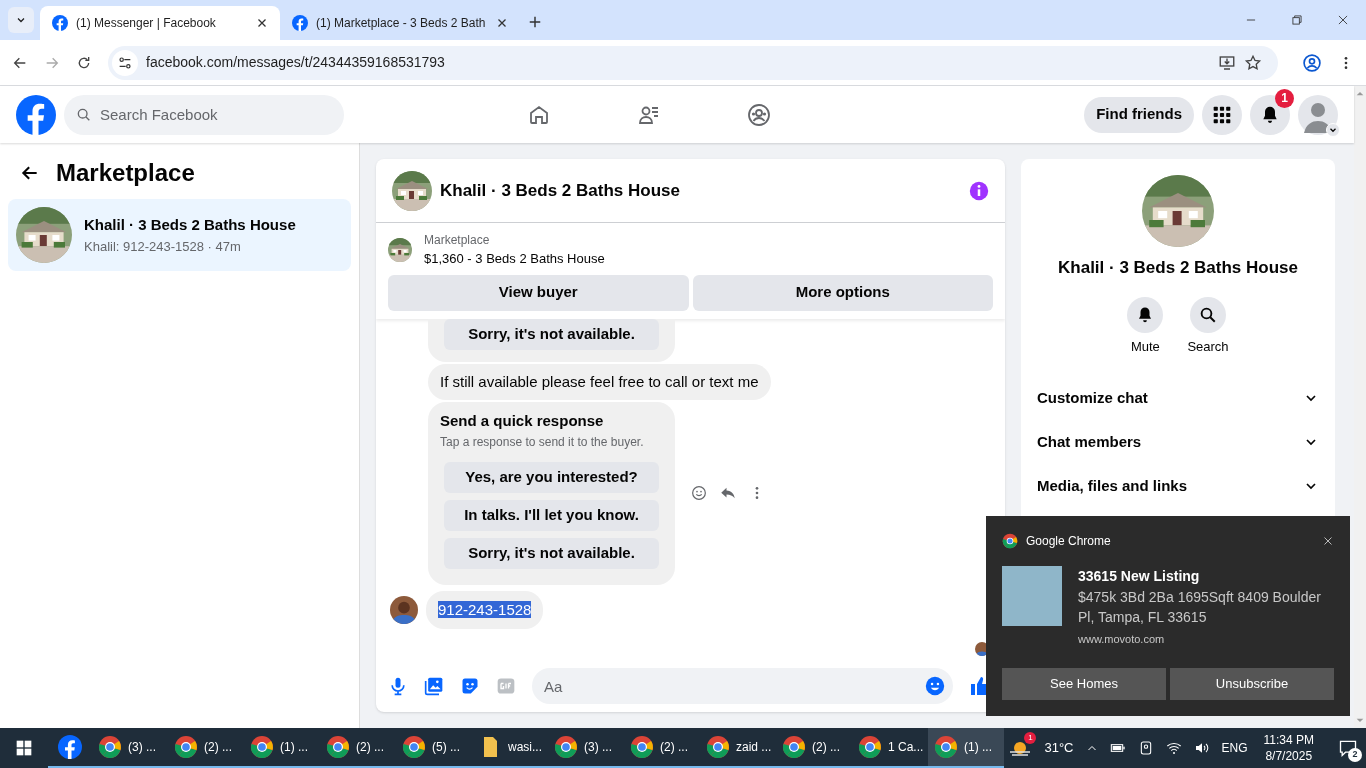  What do you see at coordinates (1145, 346) in the screenshot?
I see `action-label: Mute` at bounding box center [1145, 346].